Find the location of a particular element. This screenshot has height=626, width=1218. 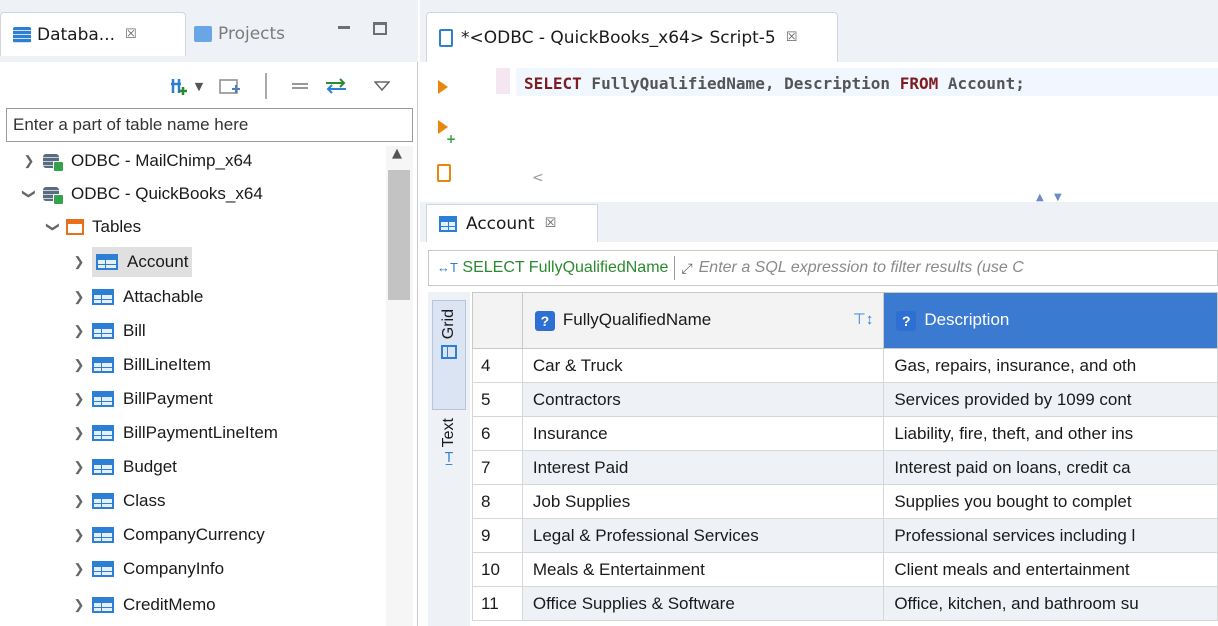

cell-description: Liability, fire, theft, and other ins is located at coordinates (1050, 433).